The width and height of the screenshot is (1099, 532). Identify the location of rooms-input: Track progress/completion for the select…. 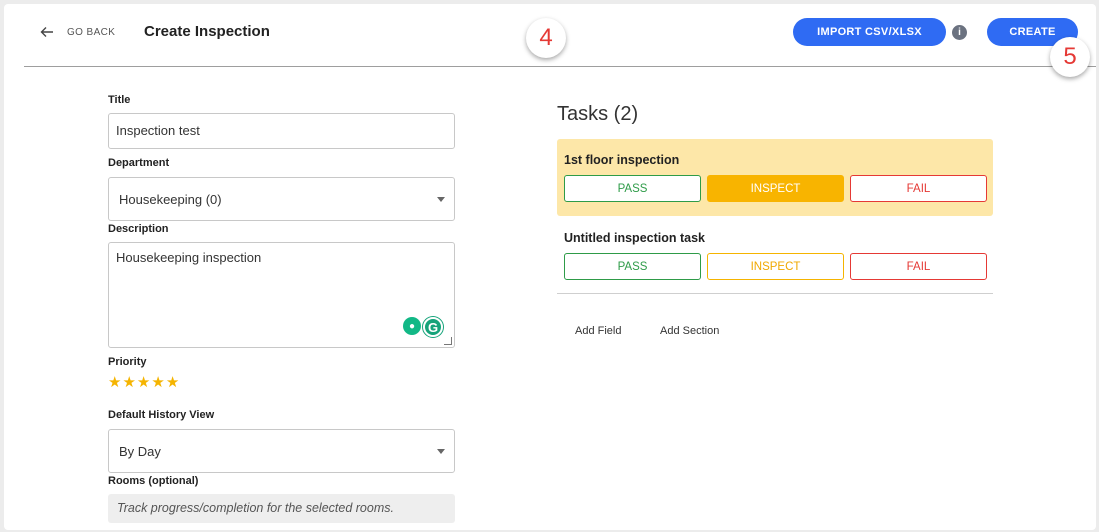
(281, 508).